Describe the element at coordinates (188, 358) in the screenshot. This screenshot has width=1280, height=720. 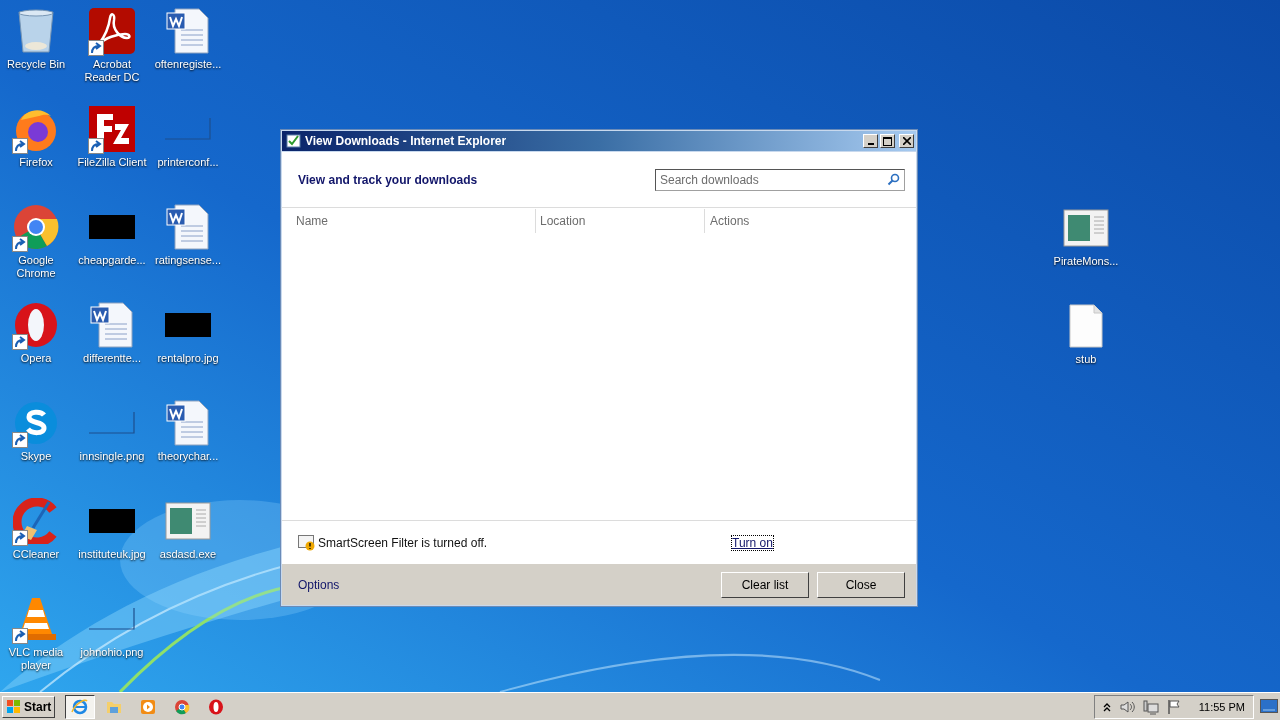
I see `desktop-icon-label: rentalpro.jpg` at that location.